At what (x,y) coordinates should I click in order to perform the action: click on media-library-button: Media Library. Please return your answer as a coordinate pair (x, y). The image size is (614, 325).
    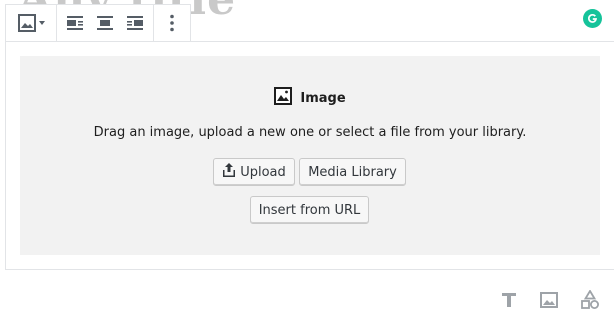
    Looking at the image, I should click on (352, 172).